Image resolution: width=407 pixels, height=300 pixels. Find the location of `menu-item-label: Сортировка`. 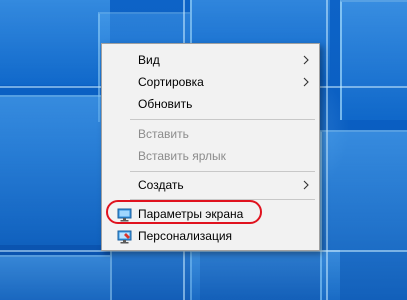

menu-item-label: Сортировка is located at coordinates (171, 82).